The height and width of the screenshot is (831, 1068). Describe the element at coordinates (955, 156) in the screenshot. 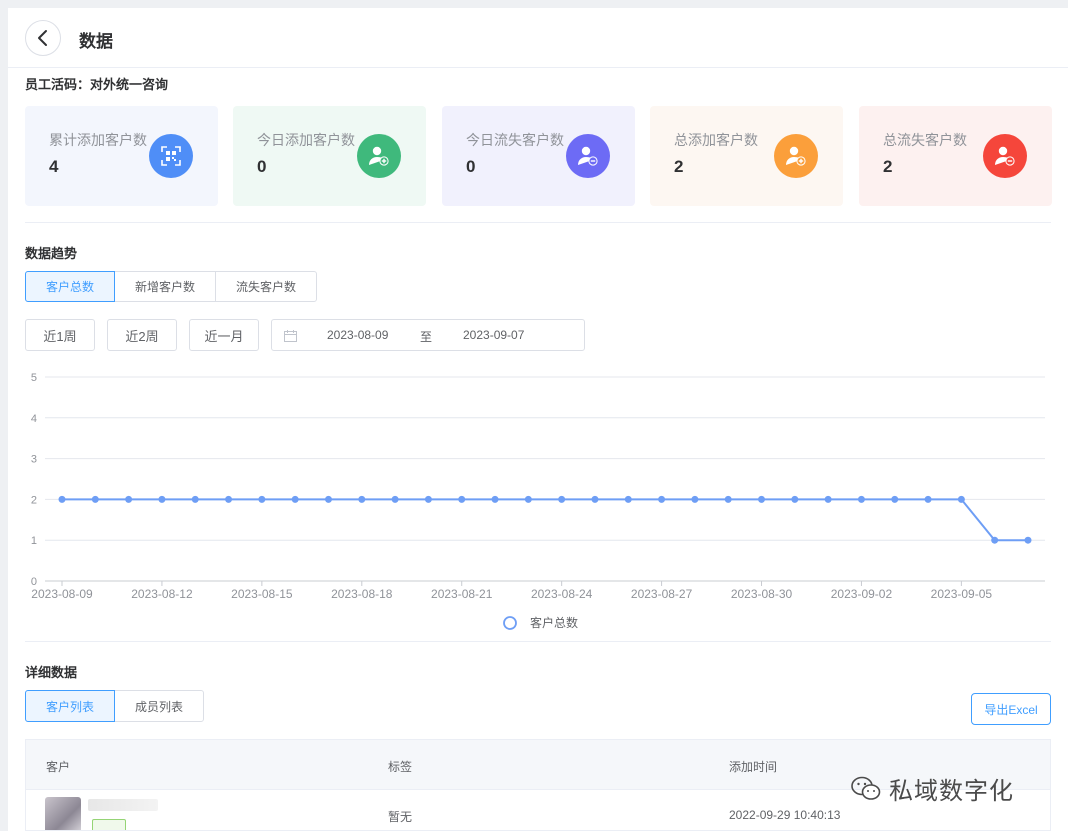

I see `stat-card-all-lost: 总流失客户数 2` at that location.